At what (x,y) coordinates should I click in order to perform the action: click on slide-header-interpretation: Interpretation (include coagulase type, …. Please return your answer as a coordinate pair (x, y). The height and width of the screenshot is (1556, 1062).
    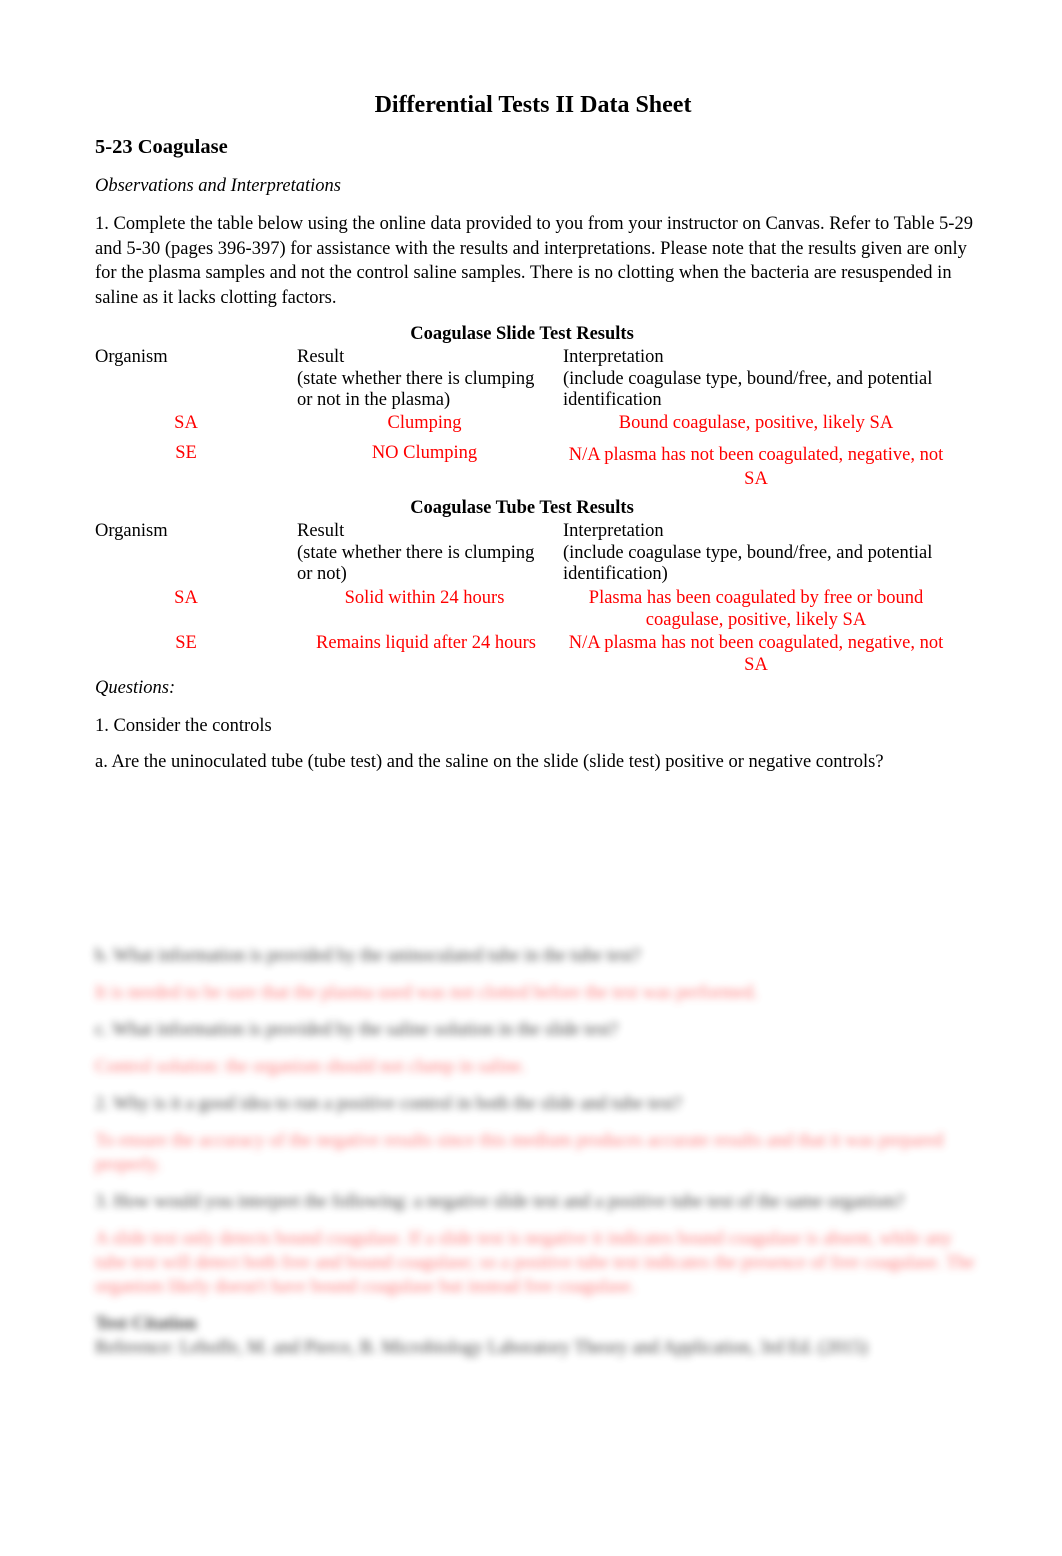
    Looking at the image, I should click on (763, 379).